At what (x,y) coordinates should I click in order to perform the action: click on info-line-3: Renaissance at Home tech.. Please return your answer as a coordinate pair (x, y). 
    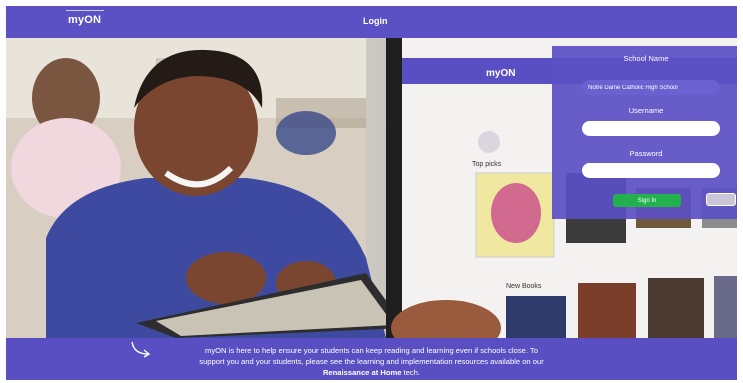
    Looking at the image, I should click on (371, 373).